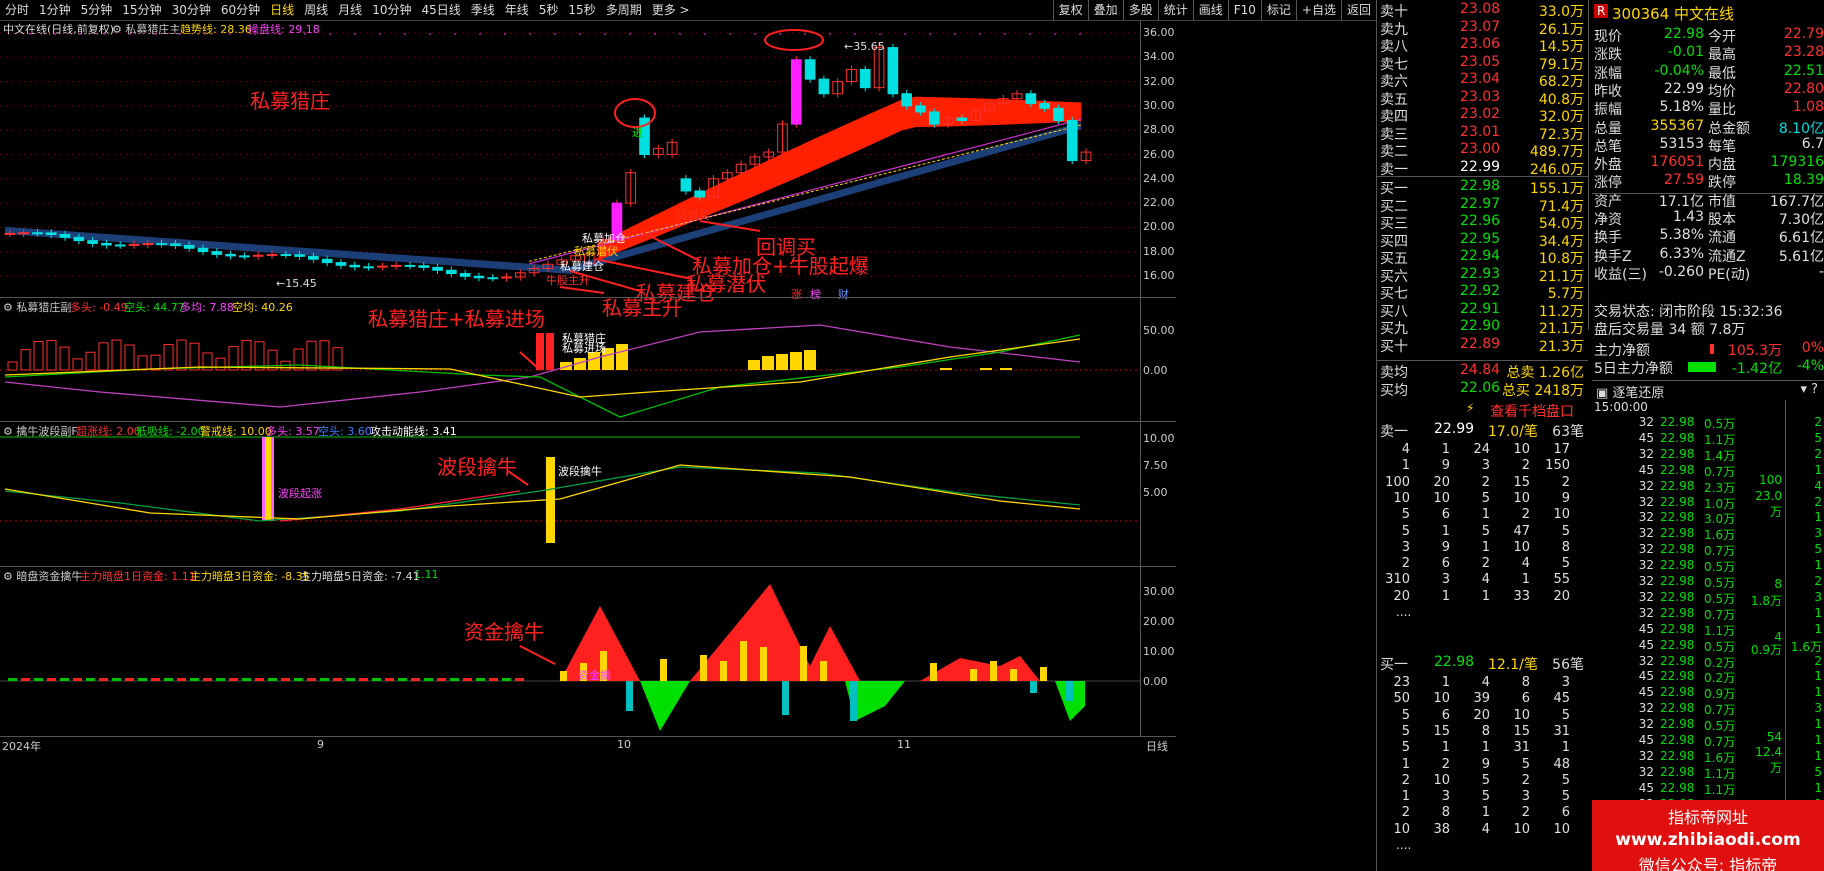  Describe the element at coordinates (55, 10) in the screenshot. I see `period-tab-1: 1分钟` at that location.